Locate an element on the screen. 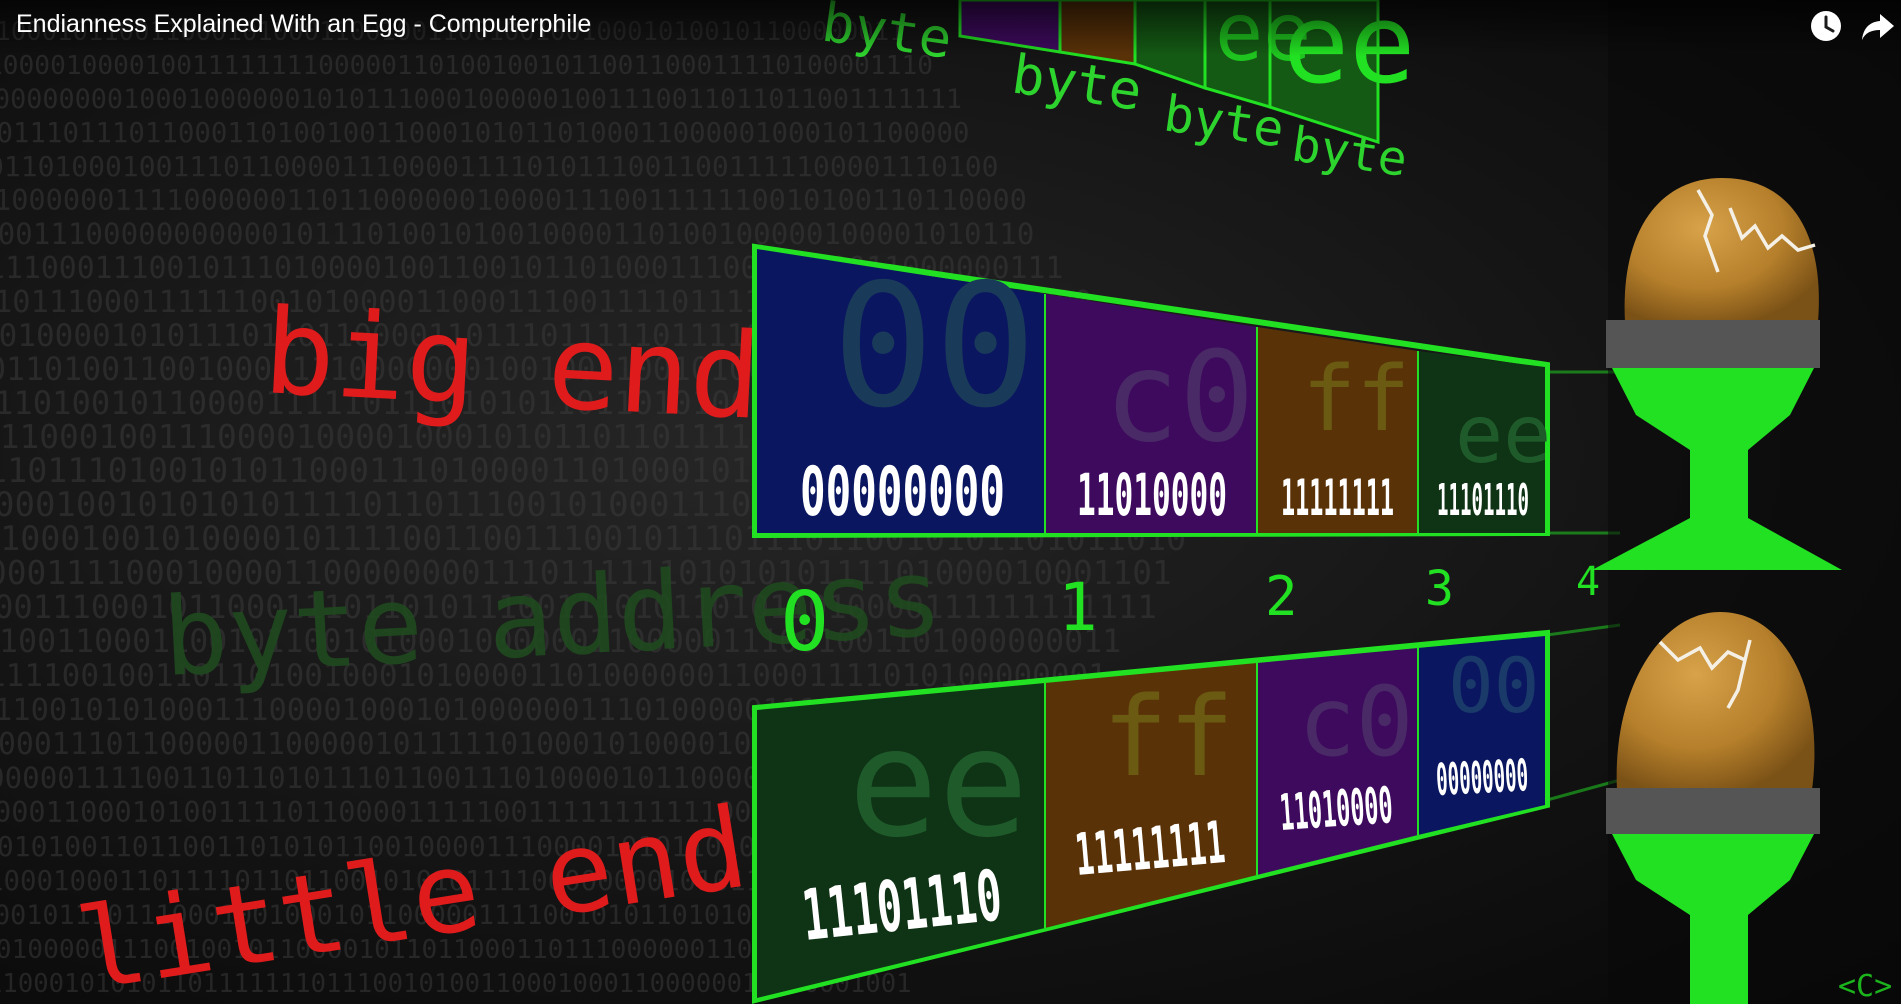  big-hex-2: ff is located at coordinates (1356, 399).